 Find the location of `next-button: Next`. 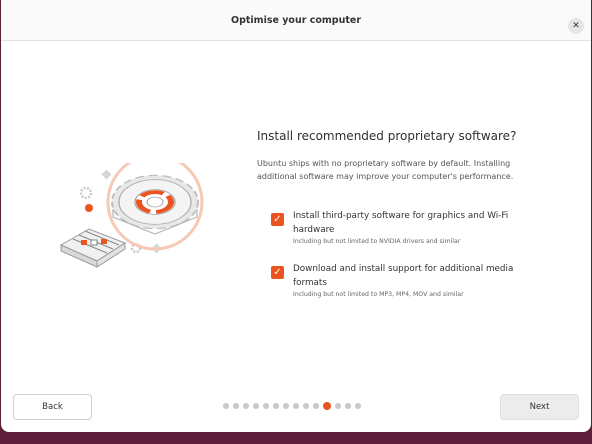

next-button: Next is located at coordinates (539, 407).